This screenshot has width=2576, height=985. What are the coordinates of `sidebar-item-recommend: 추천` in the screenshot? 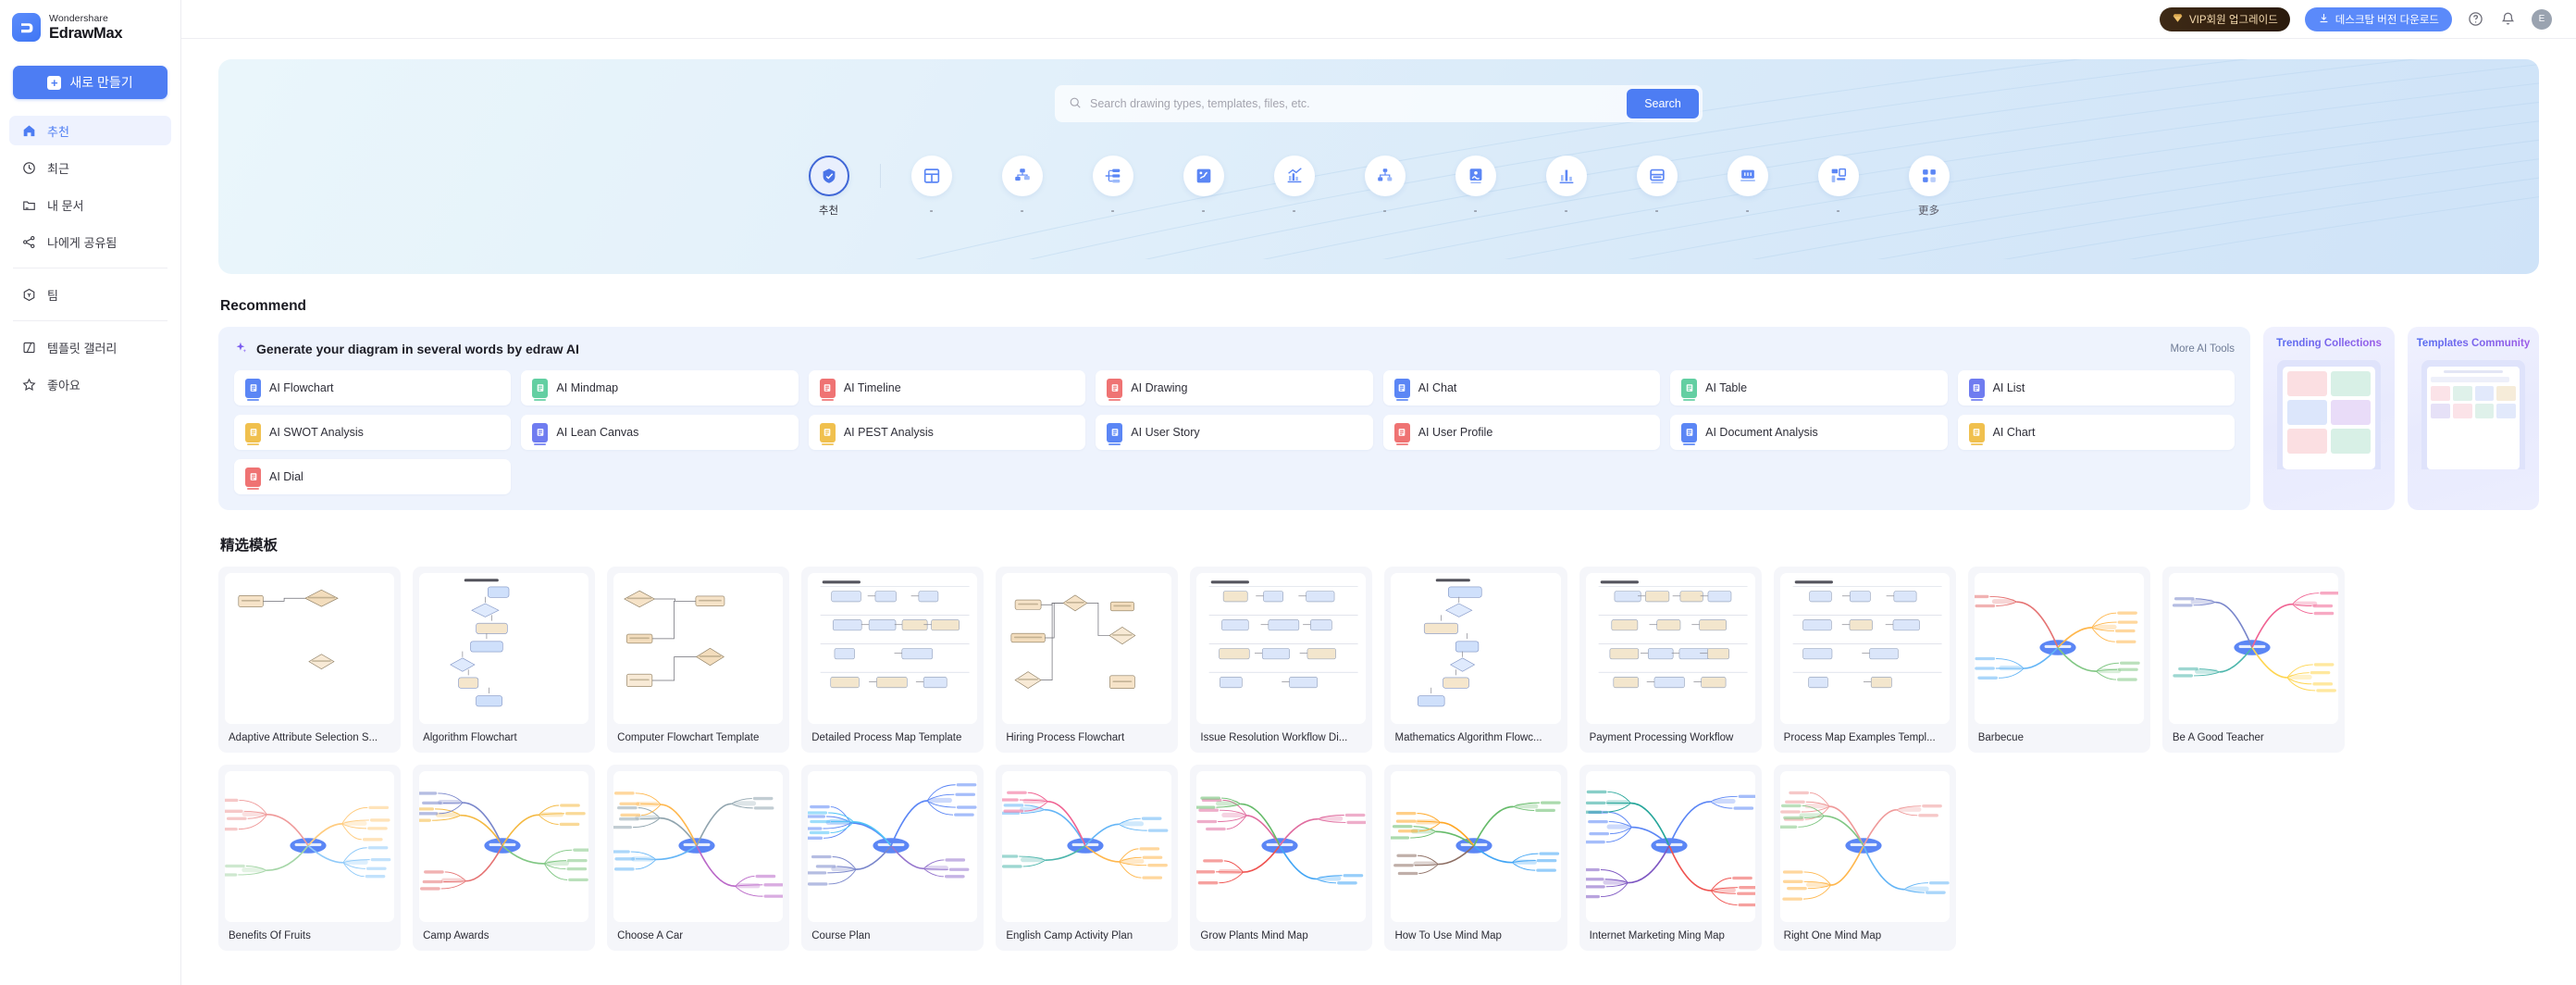 It's located at (90, 130).